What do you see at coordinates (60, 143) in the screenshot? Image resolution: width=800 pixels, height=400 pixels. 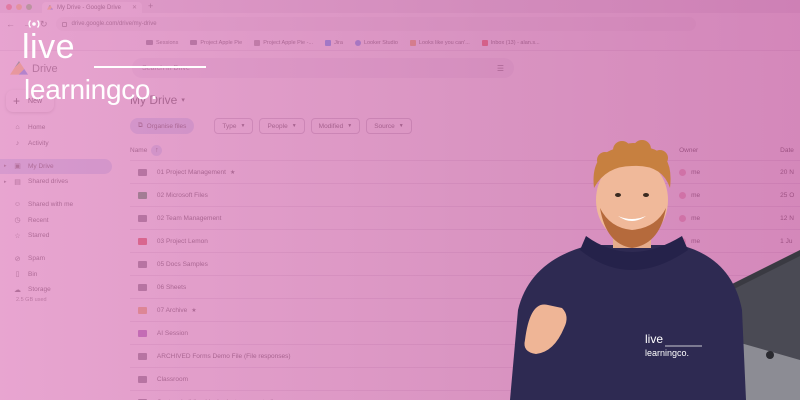 I see `sidebar-item-activity: ♪ Activity` at bounding box center [60, 143].